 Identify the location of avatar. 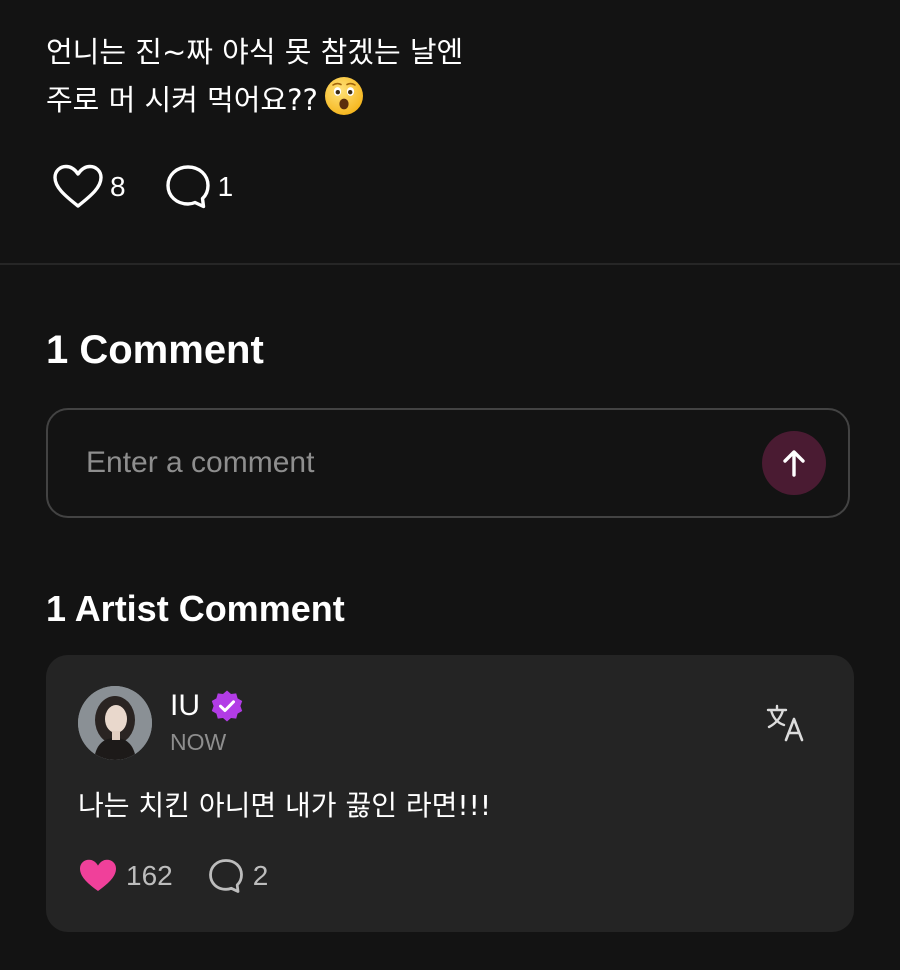
(115, 723).